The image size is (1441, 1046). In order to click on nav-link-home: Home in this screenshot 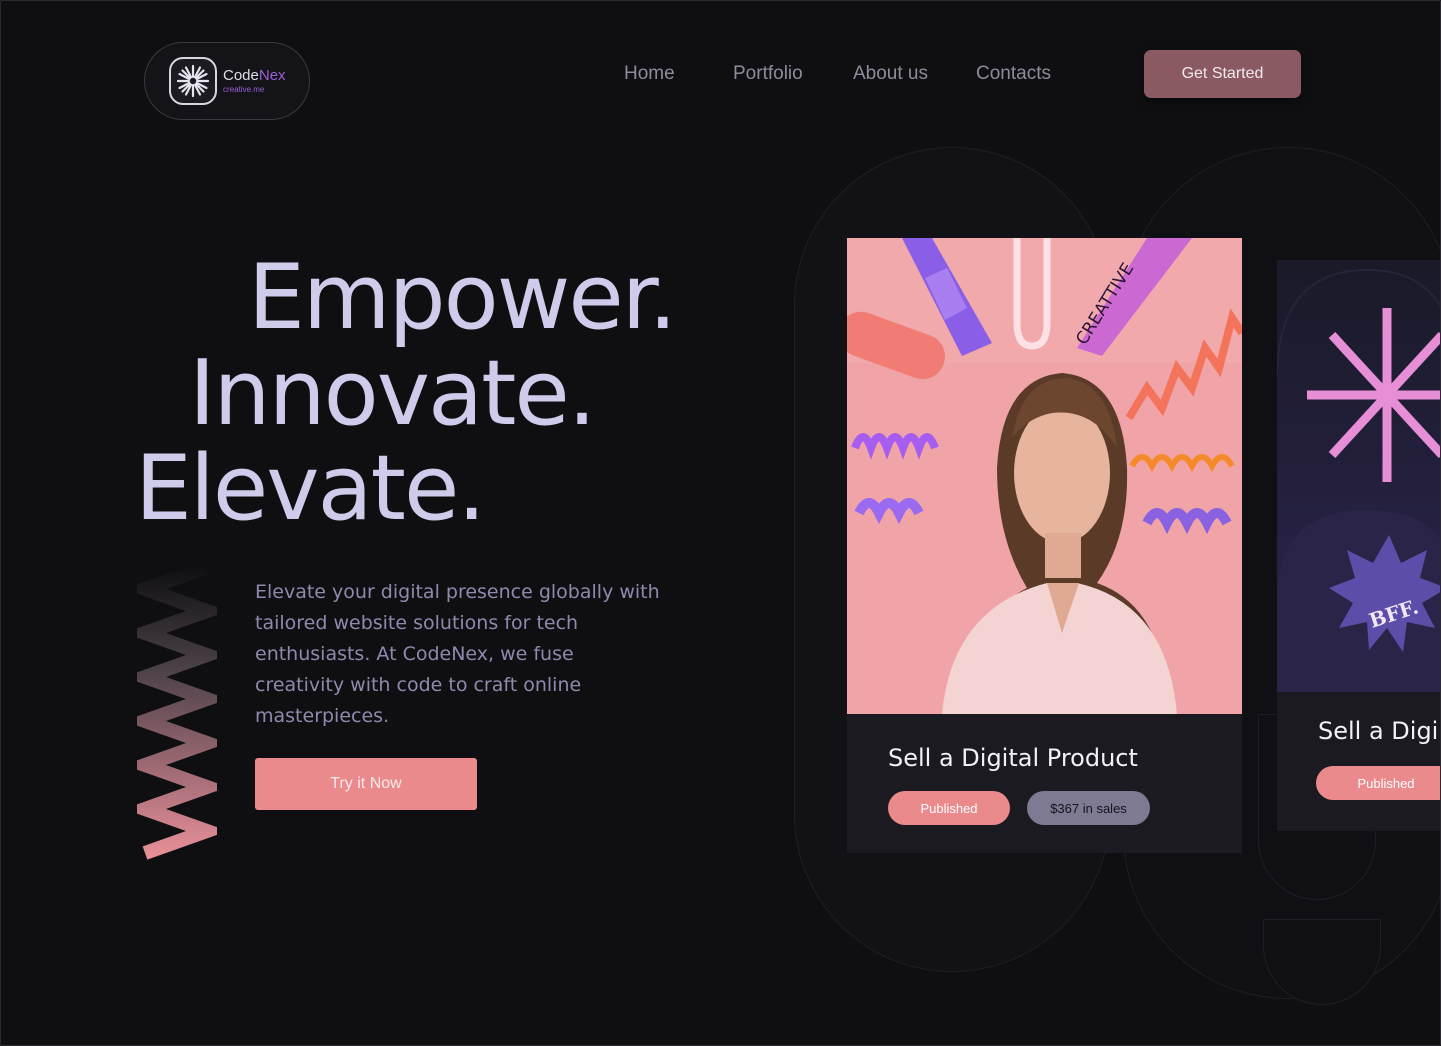, I will do `click(649, 74)`.